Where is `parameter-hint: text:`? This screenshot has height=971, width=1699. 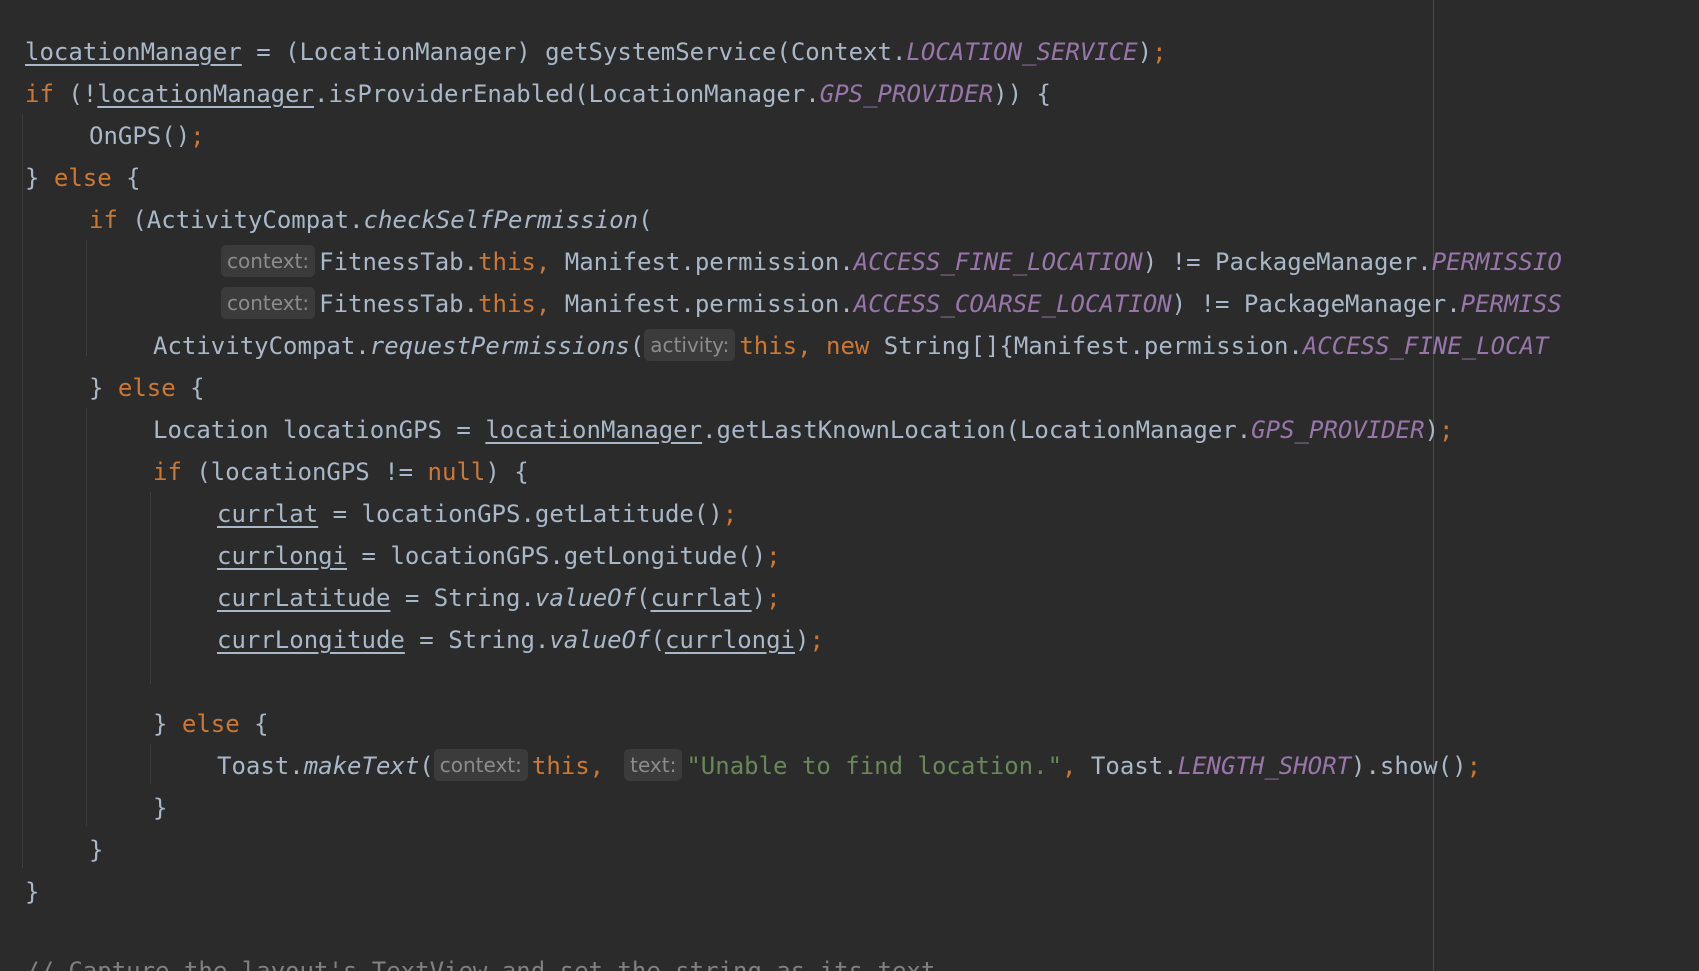
parameter-hint: text: is located at coordinates (653, 765).